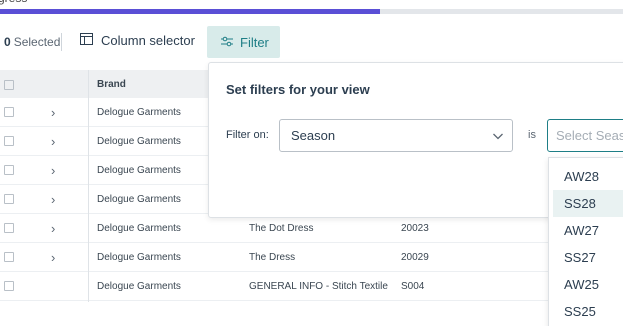 The height and width of the screenshot is (326, 623). I want to click on filter-operator-label: is, so click(532, 135).